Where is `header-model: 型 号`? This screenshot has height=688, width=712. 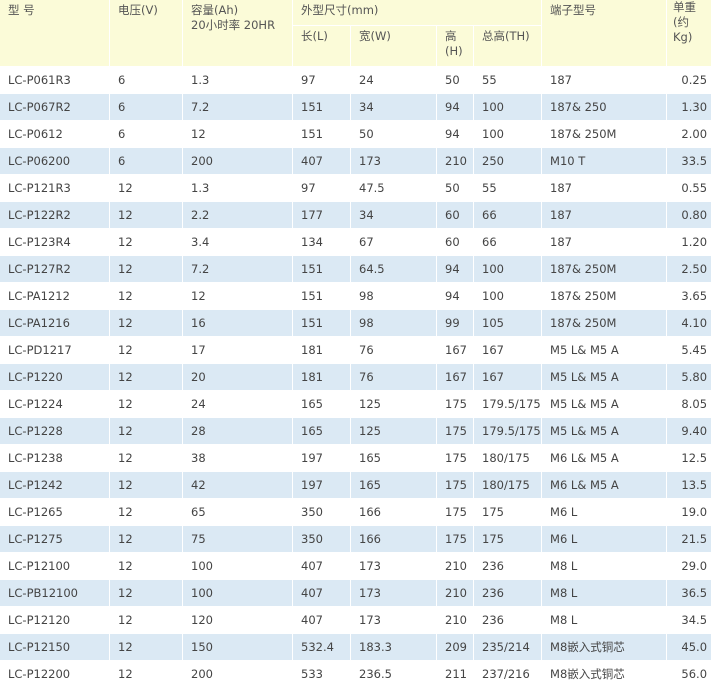 header-model: 型 号 is located at coordinates (55, 33).